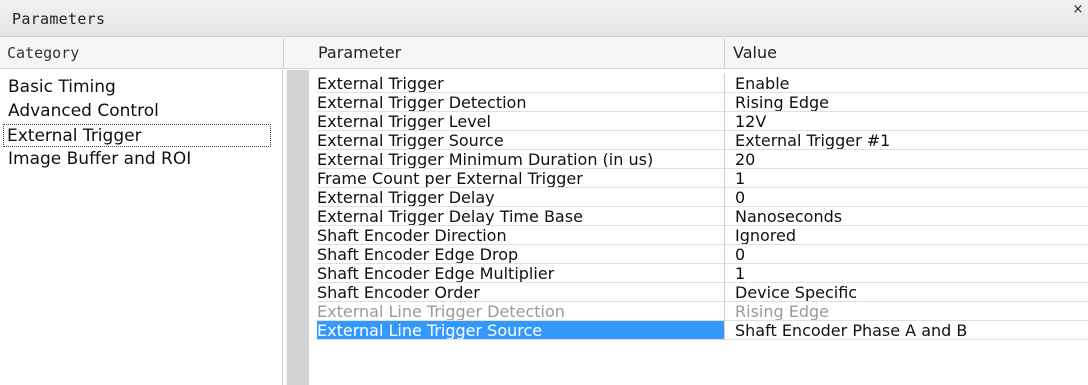 This screenshot has width=1088, height=385. I want to click on category-item-external-trigger: External Trigger, so click(137, 135).